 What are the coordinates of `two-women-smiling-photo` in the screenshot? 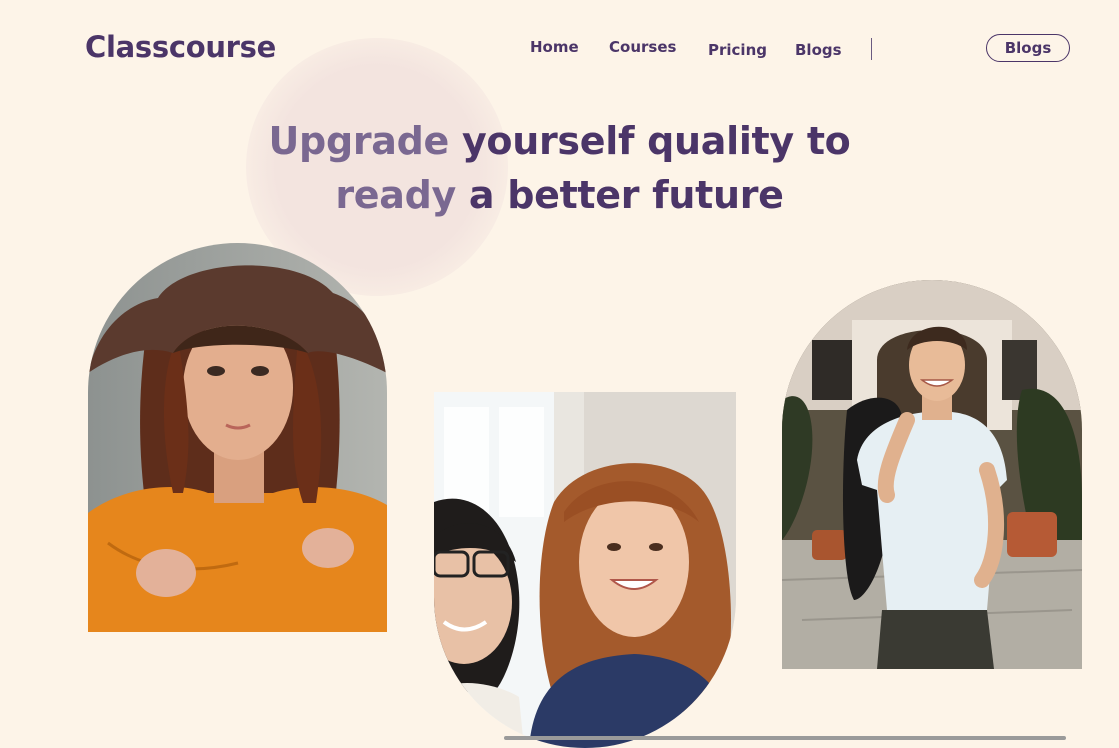 It's located at (585, 570).